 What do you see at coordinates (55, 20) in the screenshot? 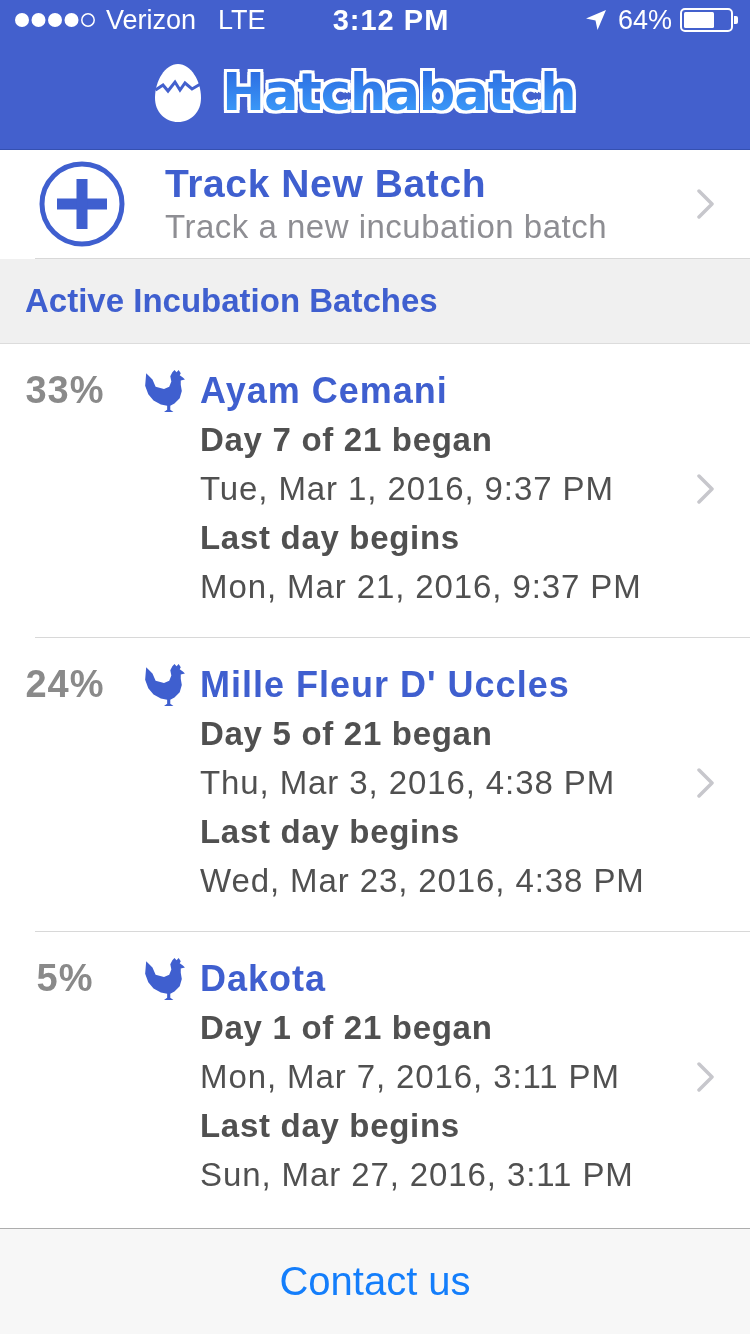
I see `signal-strength-icon` at bounding box center [55, 20].